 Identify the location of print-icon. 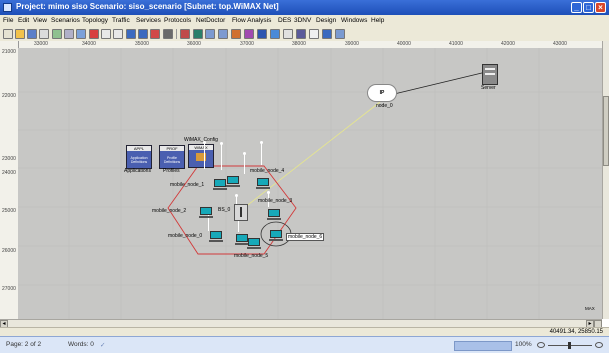
(44, 34).